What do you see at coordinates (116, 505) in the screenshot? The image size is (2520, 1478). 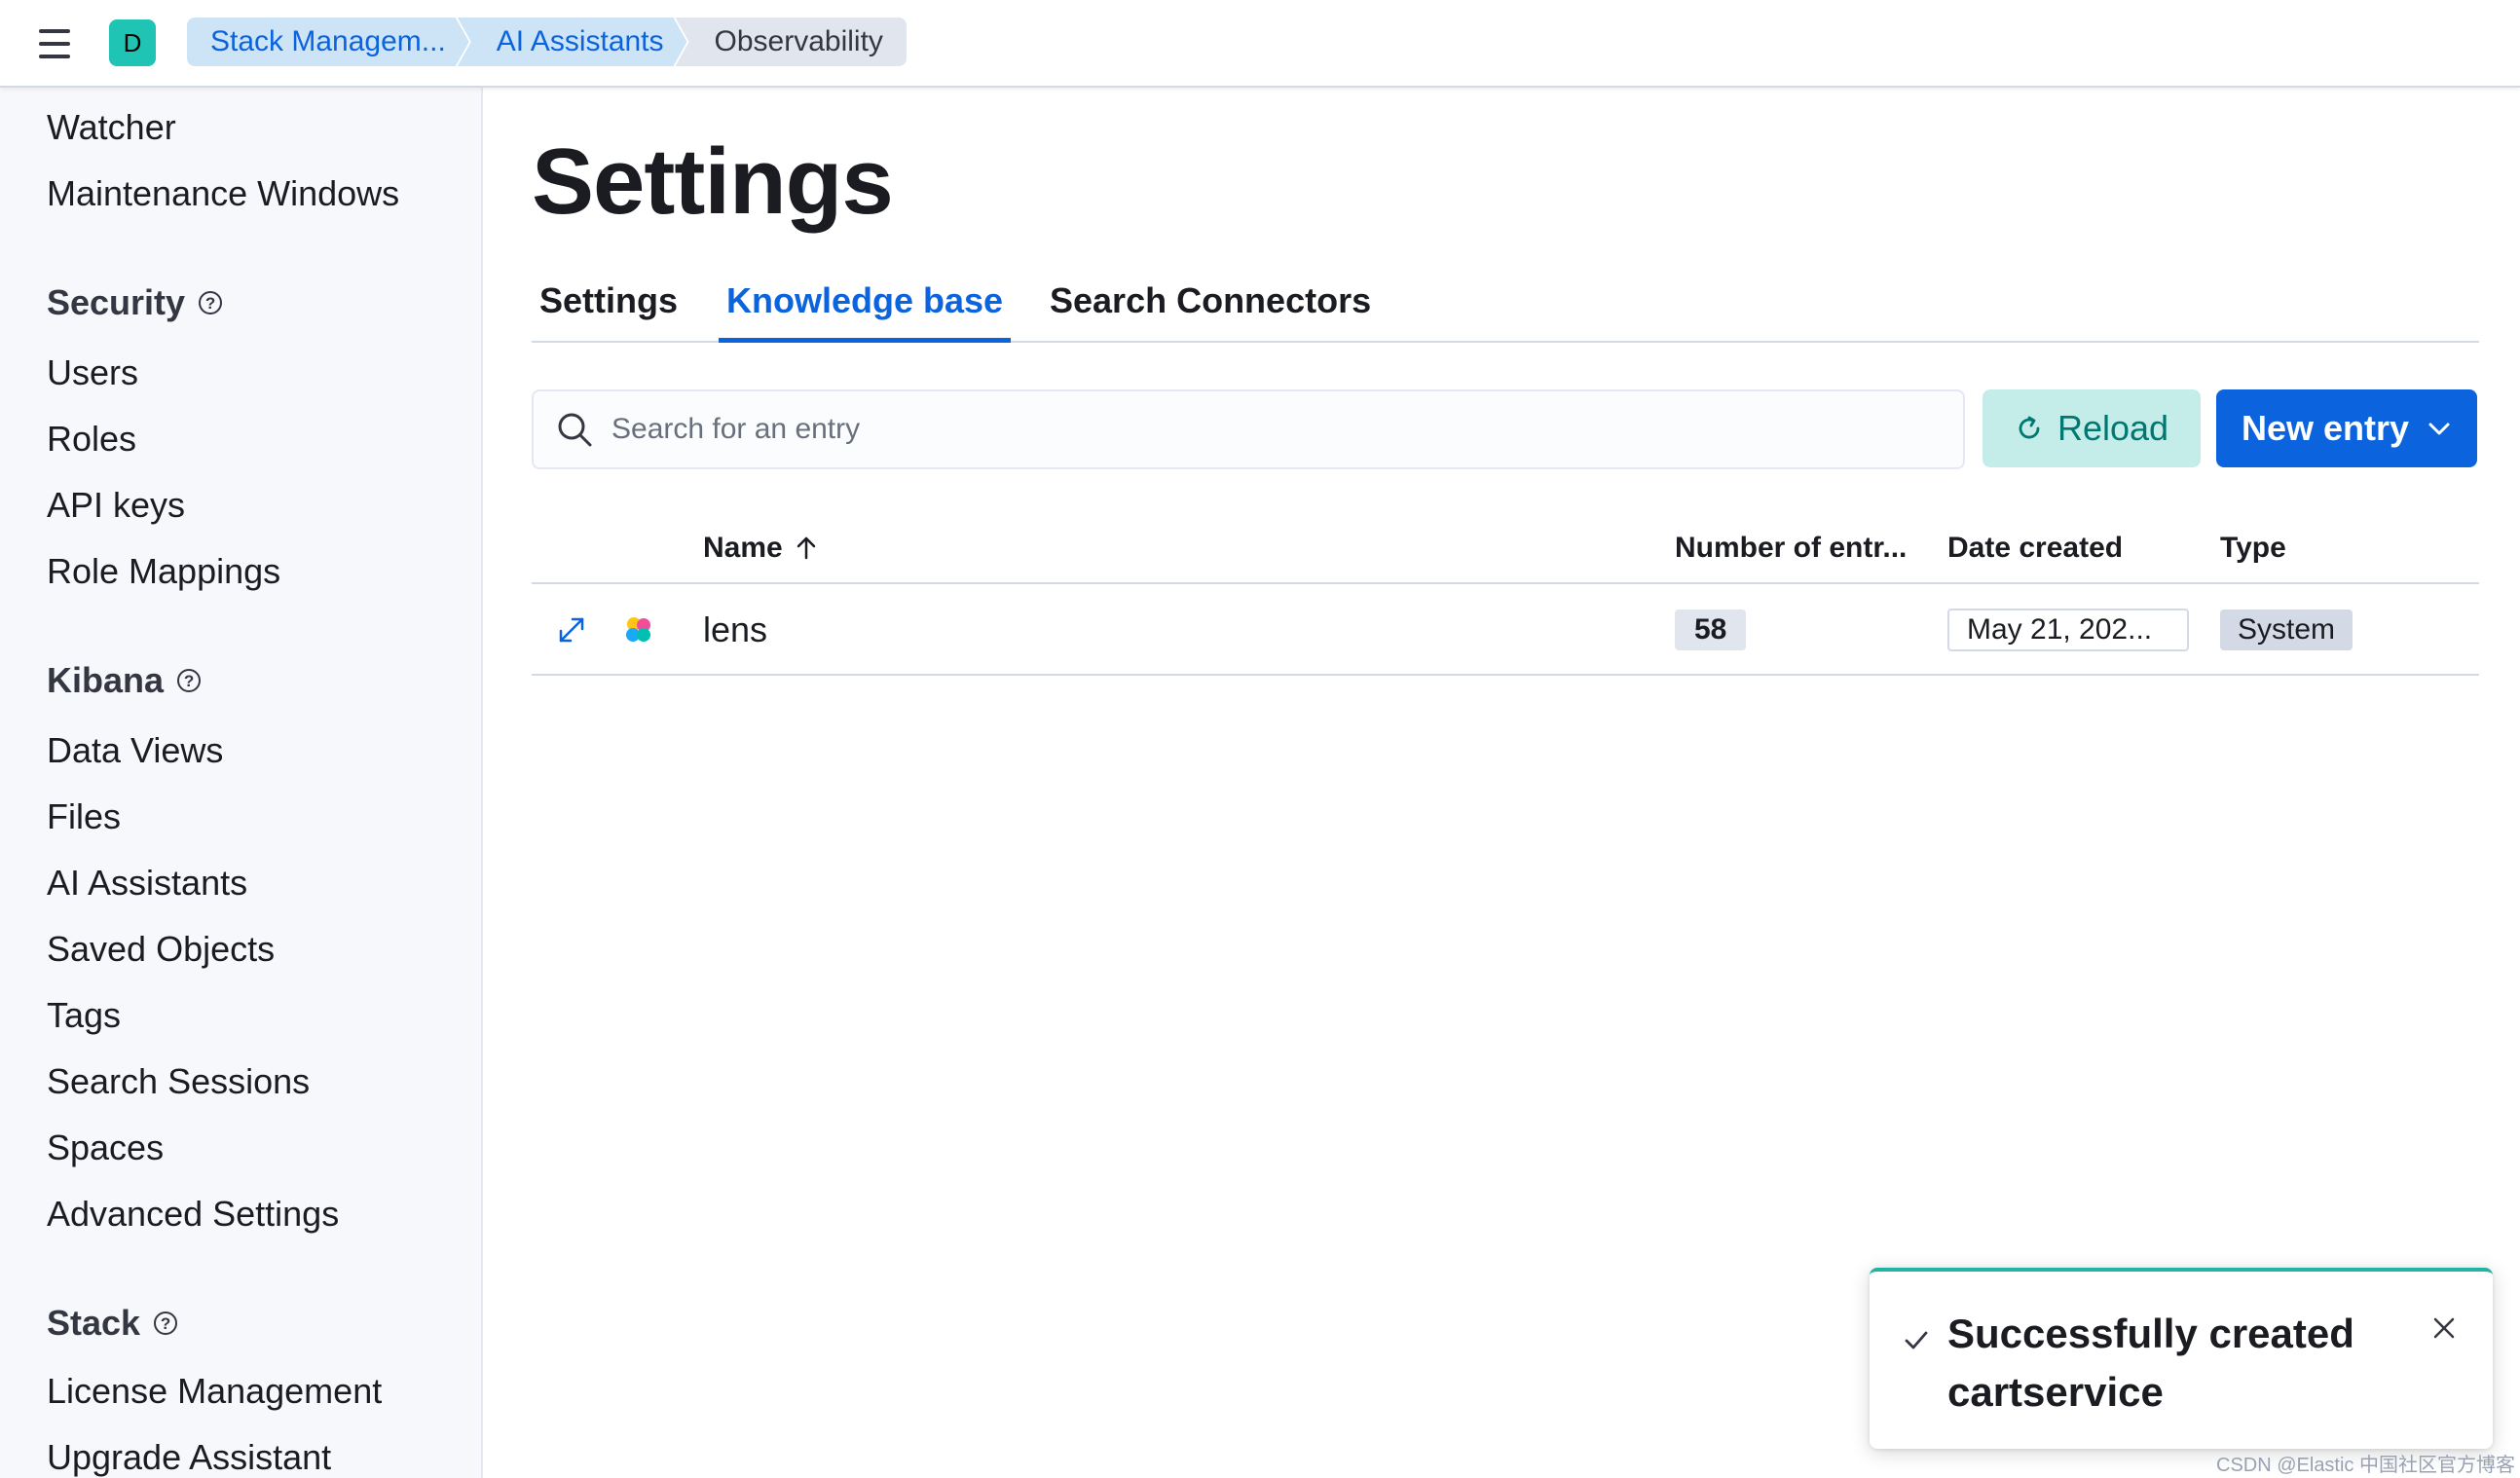 I see `sidebar-item-api-keys: API keys` at bounding box center [116, 505].